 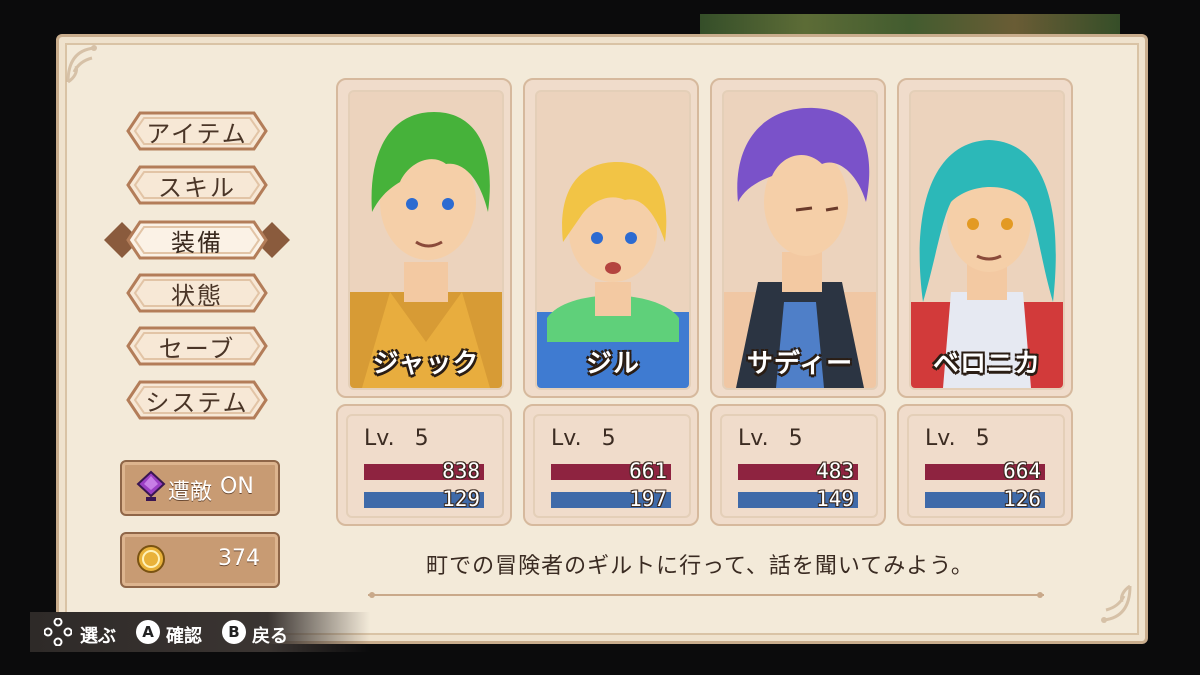 I want to click on mp-value: 129, so click(x=461, y=499).